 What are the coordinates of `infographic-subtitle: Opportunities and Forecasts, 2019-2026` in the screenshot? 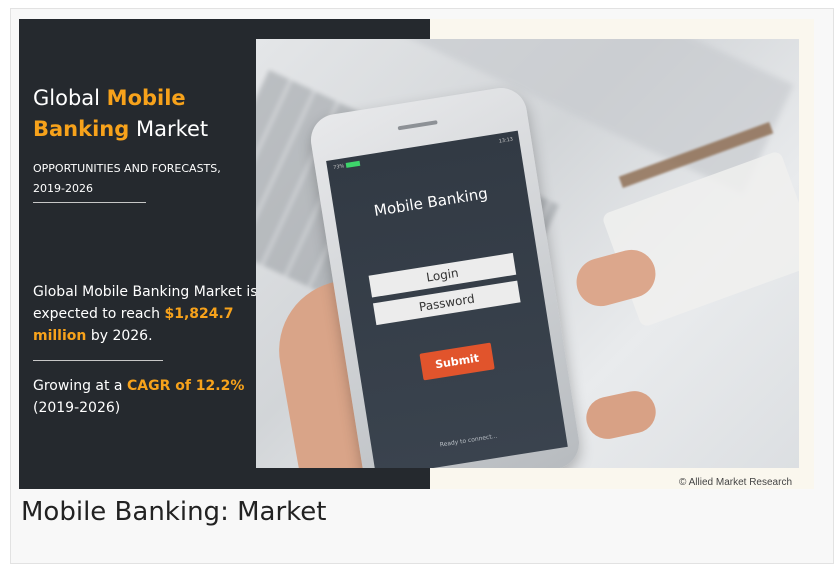 It's located at (133, 179).